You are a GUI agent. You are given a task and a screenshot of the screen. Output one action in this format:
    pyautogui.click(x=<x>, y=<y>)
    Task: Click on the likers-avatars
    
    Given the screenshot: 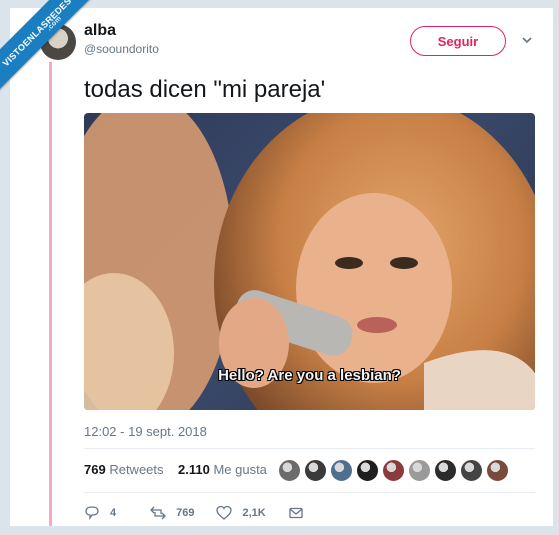 What is the action you would take?
    pyautogui.click(x=395, y=471)
    